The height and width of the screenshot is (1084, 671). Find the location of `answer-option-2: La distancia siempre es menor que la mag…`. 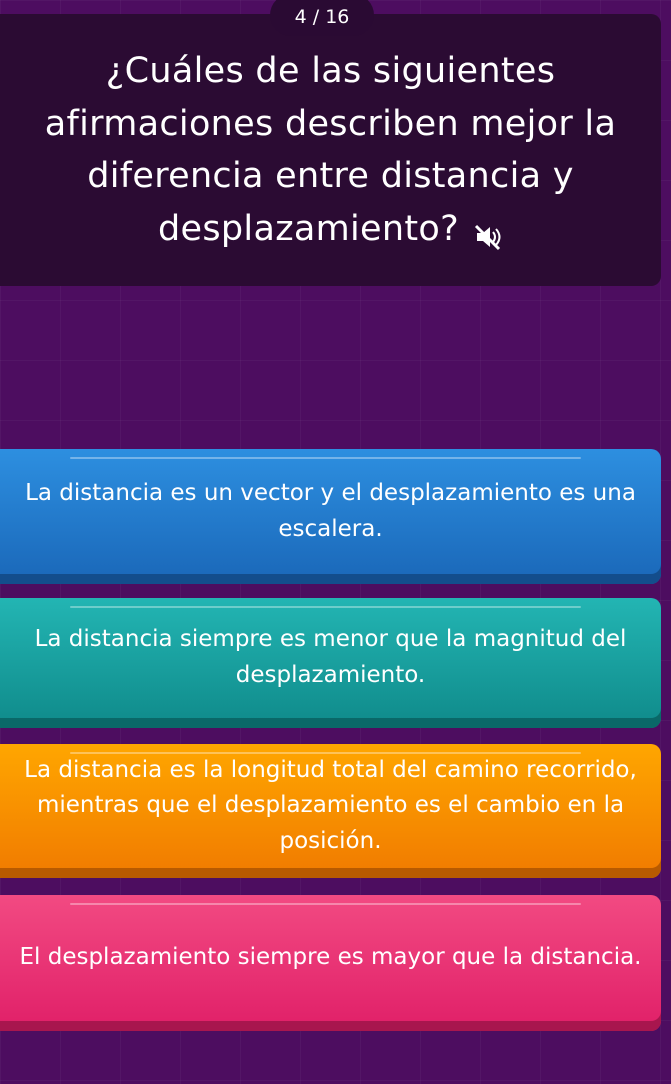

answer-option-2: La distancia siempre es menor que la mag… is located at coordinates (330, 663).